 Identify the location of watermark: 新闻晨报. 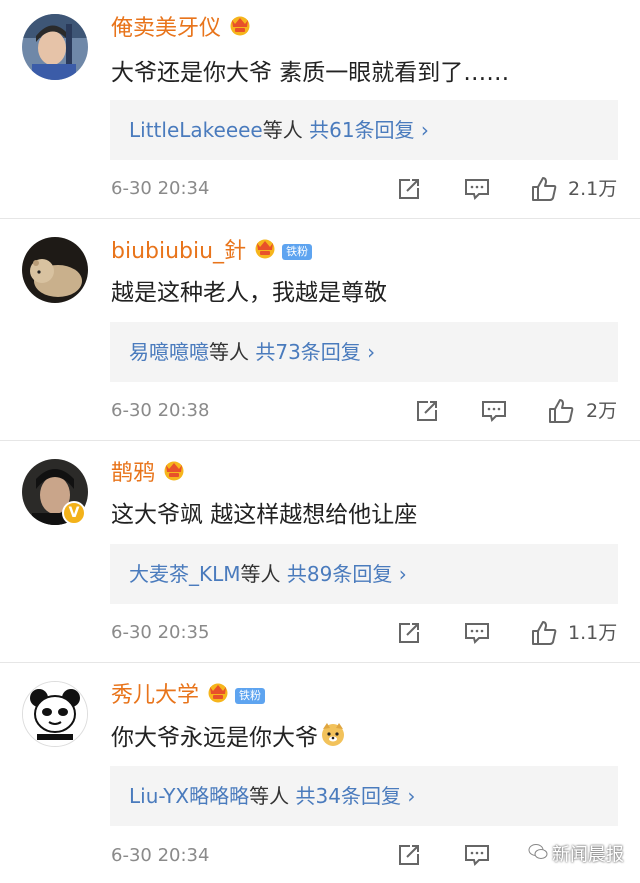
(576, 855).